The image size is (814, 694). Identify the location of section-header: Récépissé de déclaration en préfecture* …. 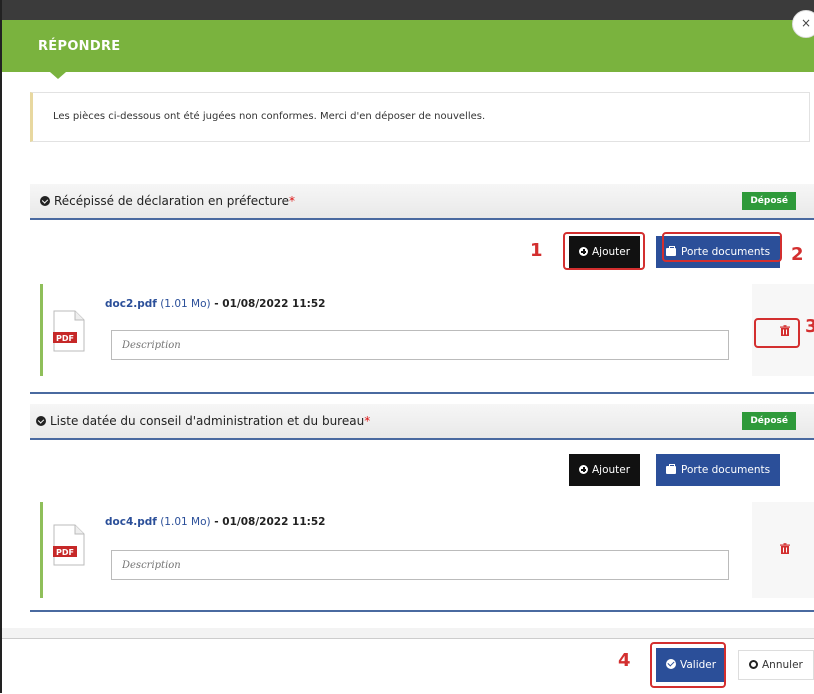
(422, 202).